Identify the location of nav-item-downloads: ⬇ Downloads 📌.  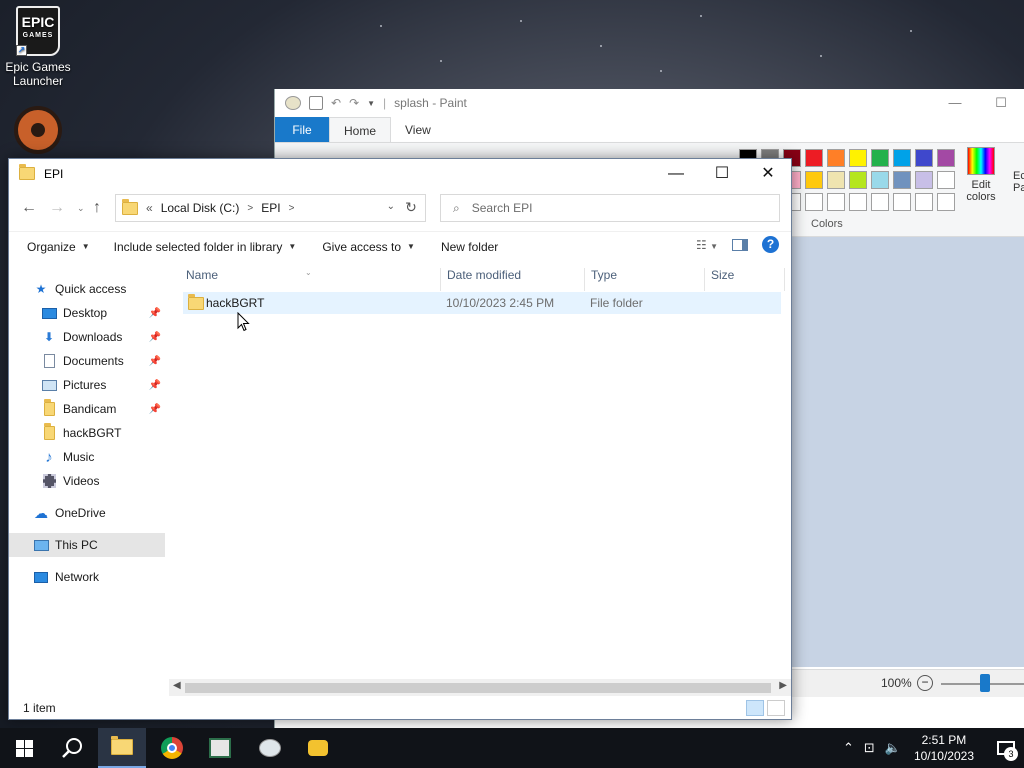
(87, 337).